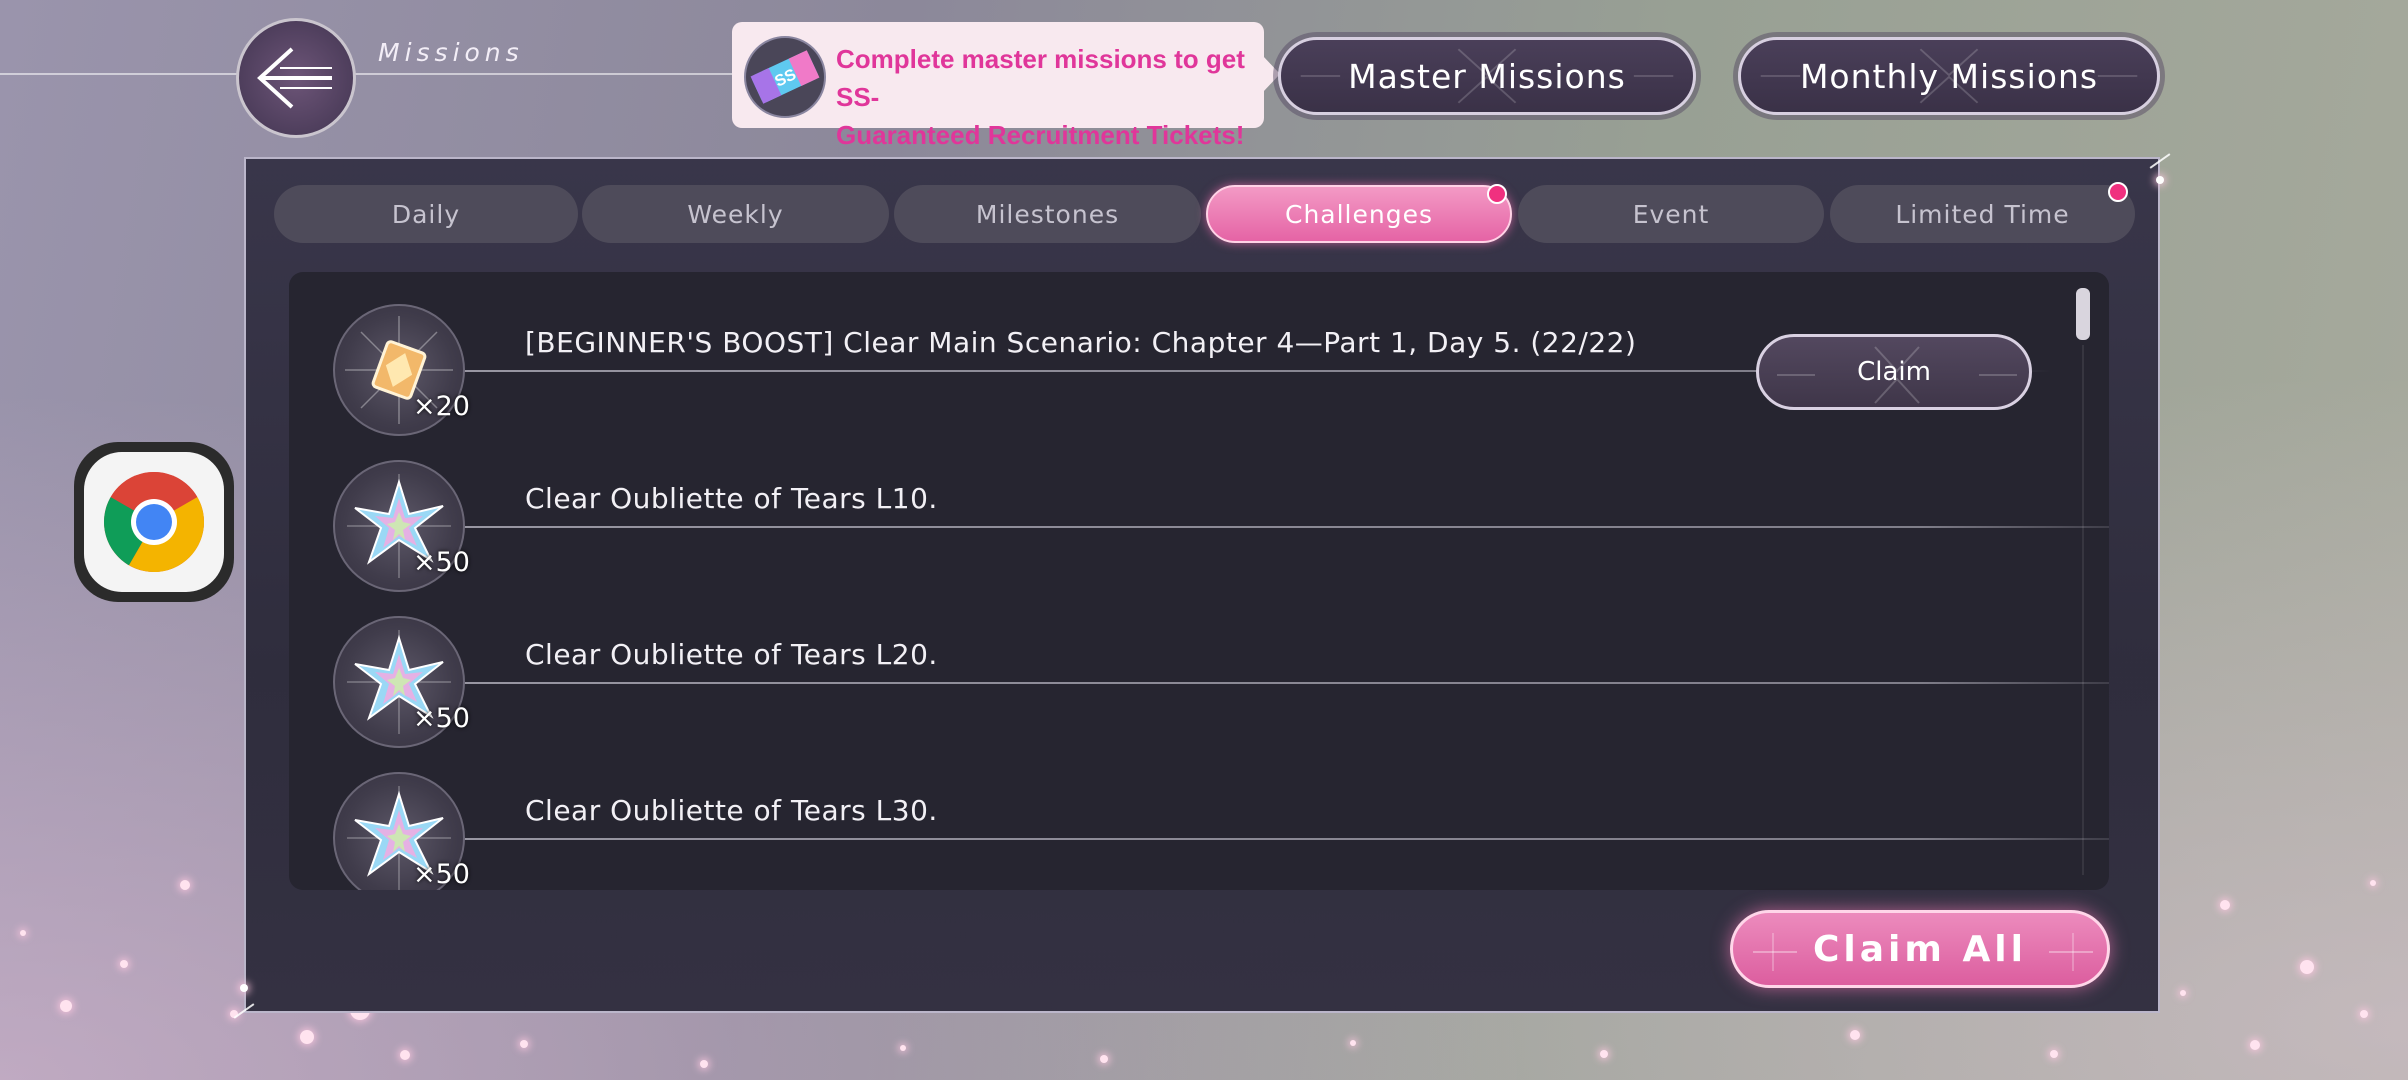  I want to click on tab-weekly: Weekly, so click(735, 214).